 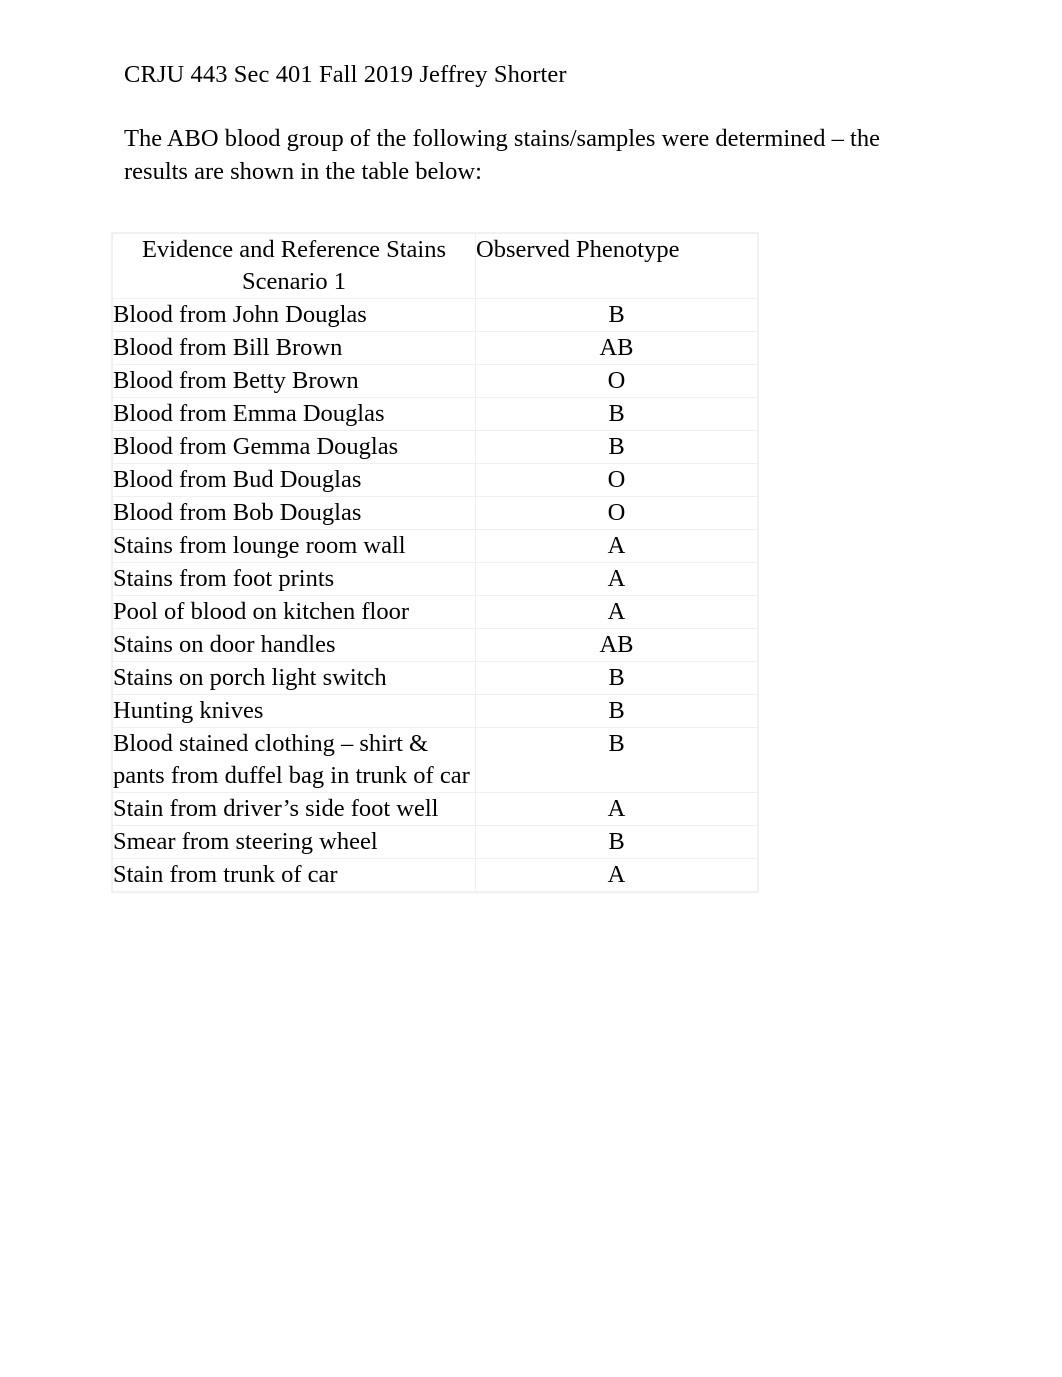 I want to click on table-row: Stains from foot prints A, so click(x=435, y=579).